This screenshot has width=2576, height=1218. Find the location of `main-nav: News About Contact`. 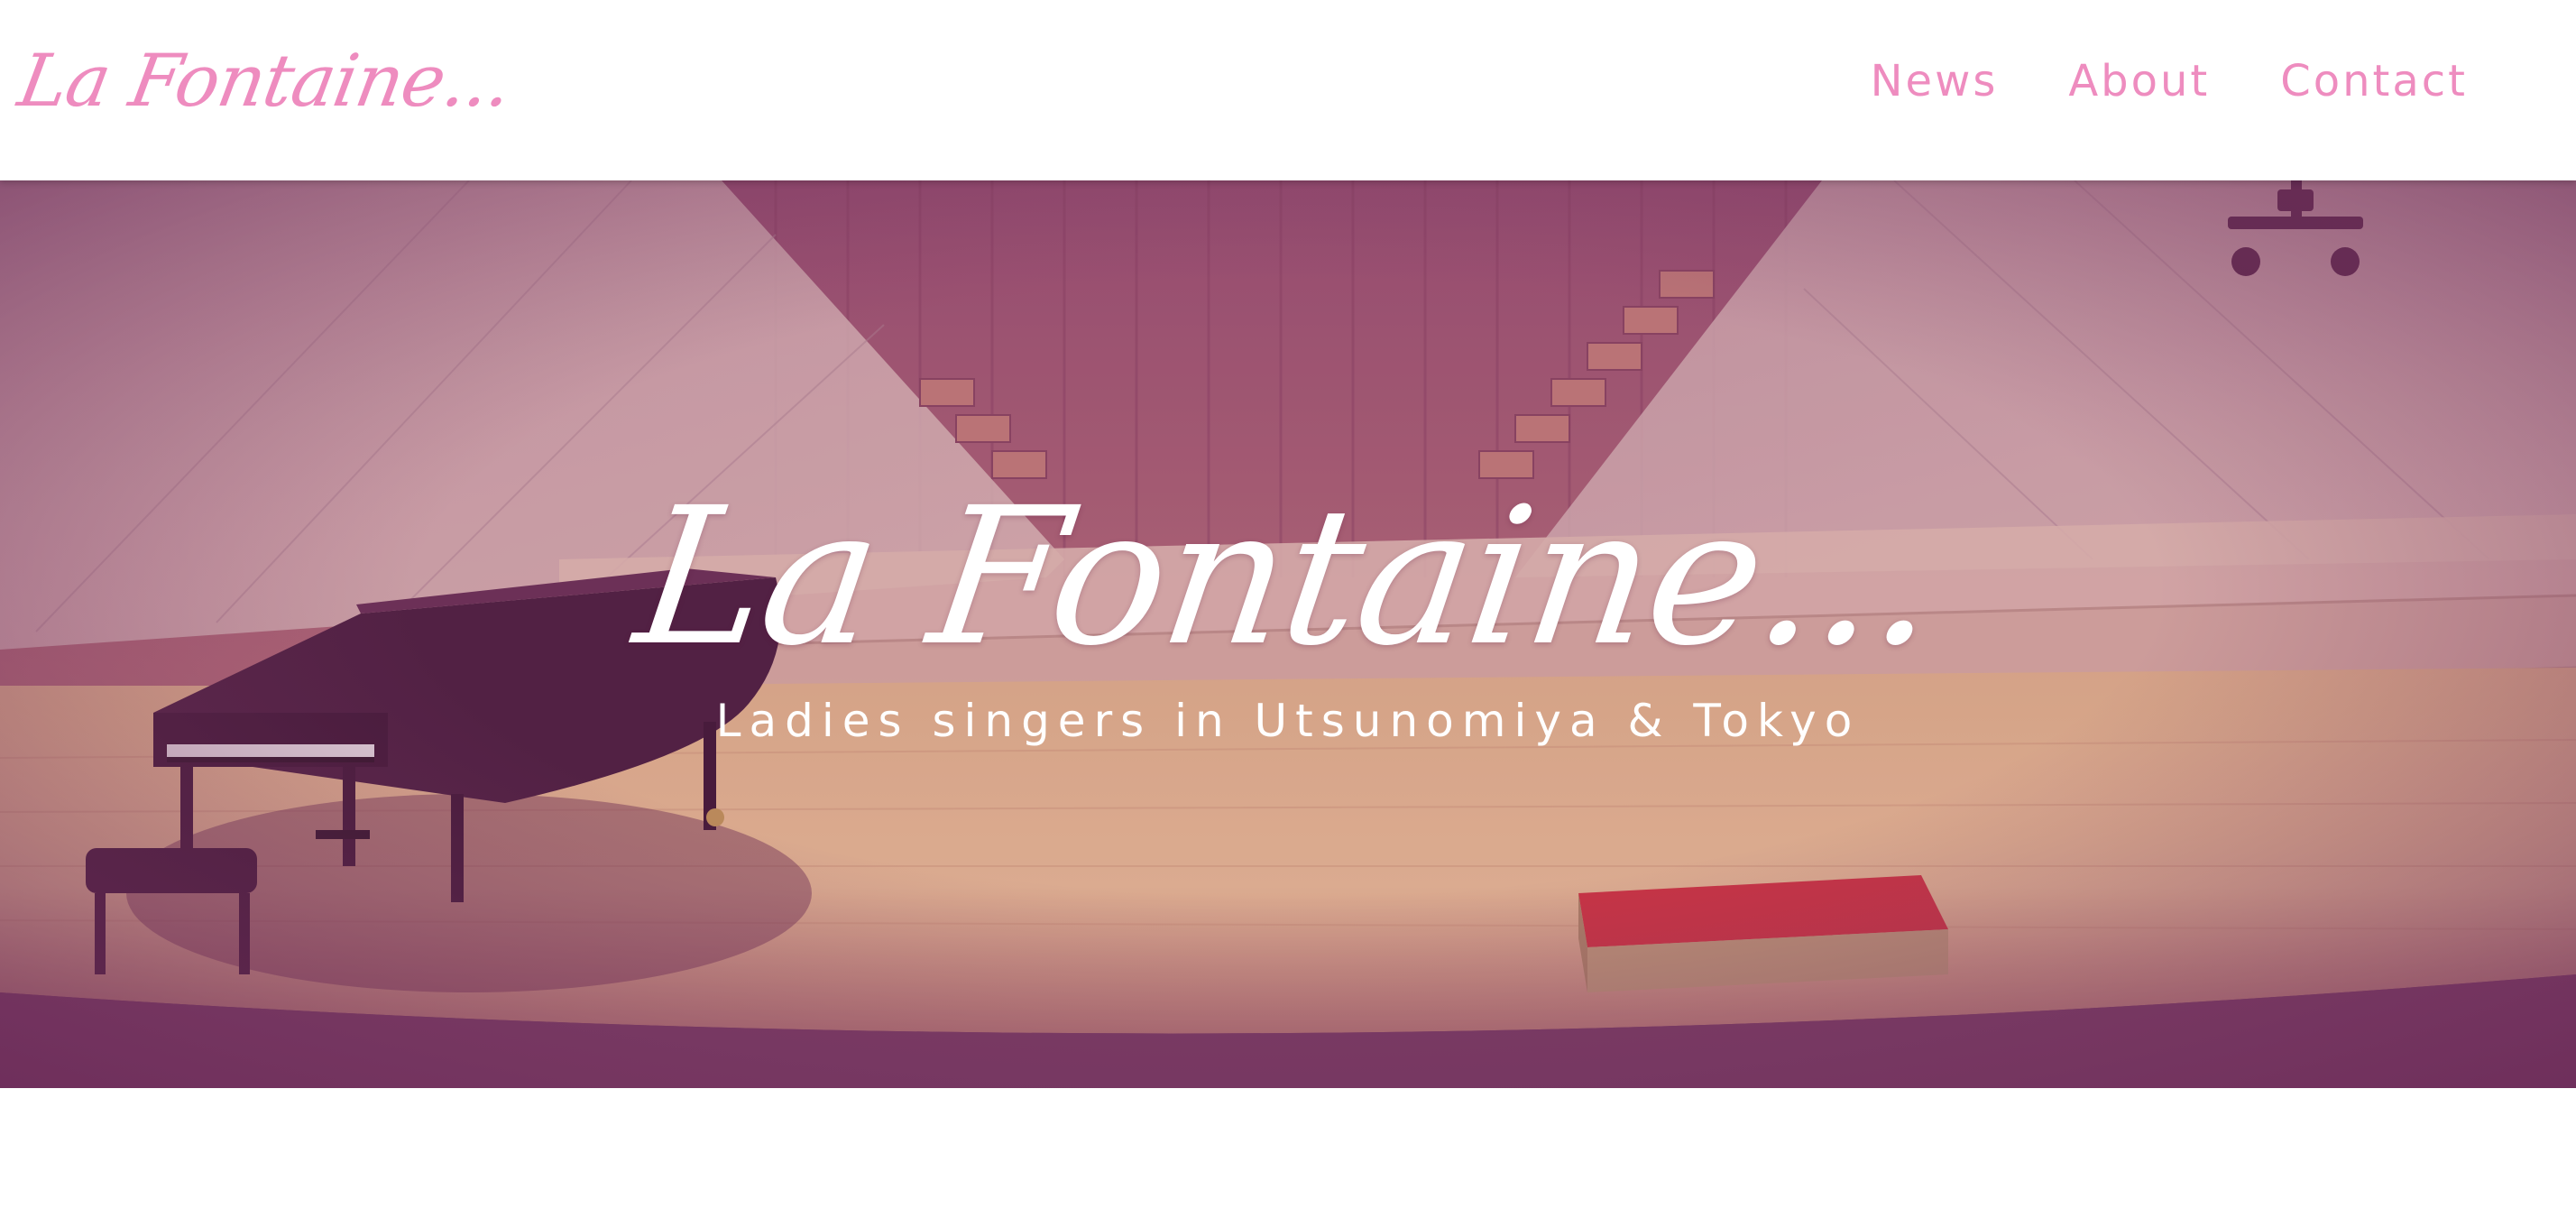

main-nav: News About Contact is located at coordinates (2169, 81).